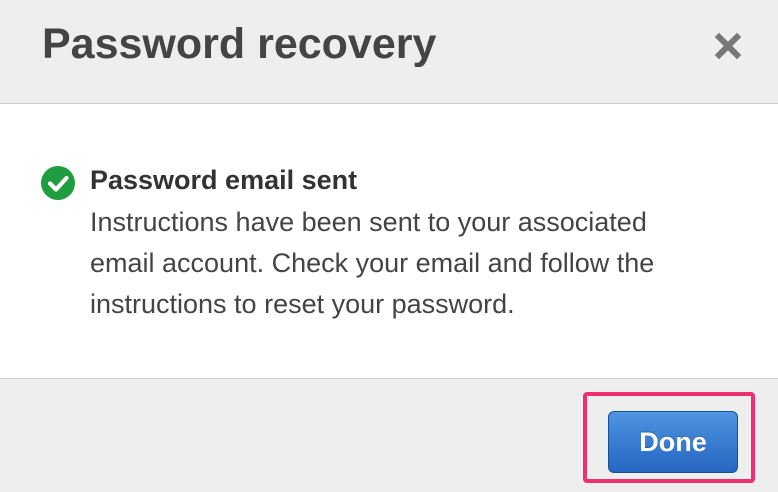 The height and width of the screenshot is (492, 778). Describe the element at coordinates (224, 180) in the screenshot. I see `success-heading: Password email sent` at that location.